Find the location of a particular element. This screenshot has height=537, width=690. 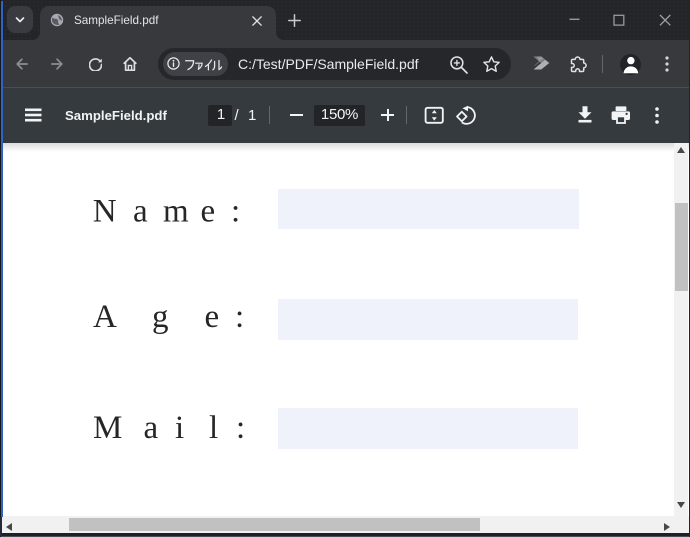

svg-text: i is located at coordinates (179, 428).